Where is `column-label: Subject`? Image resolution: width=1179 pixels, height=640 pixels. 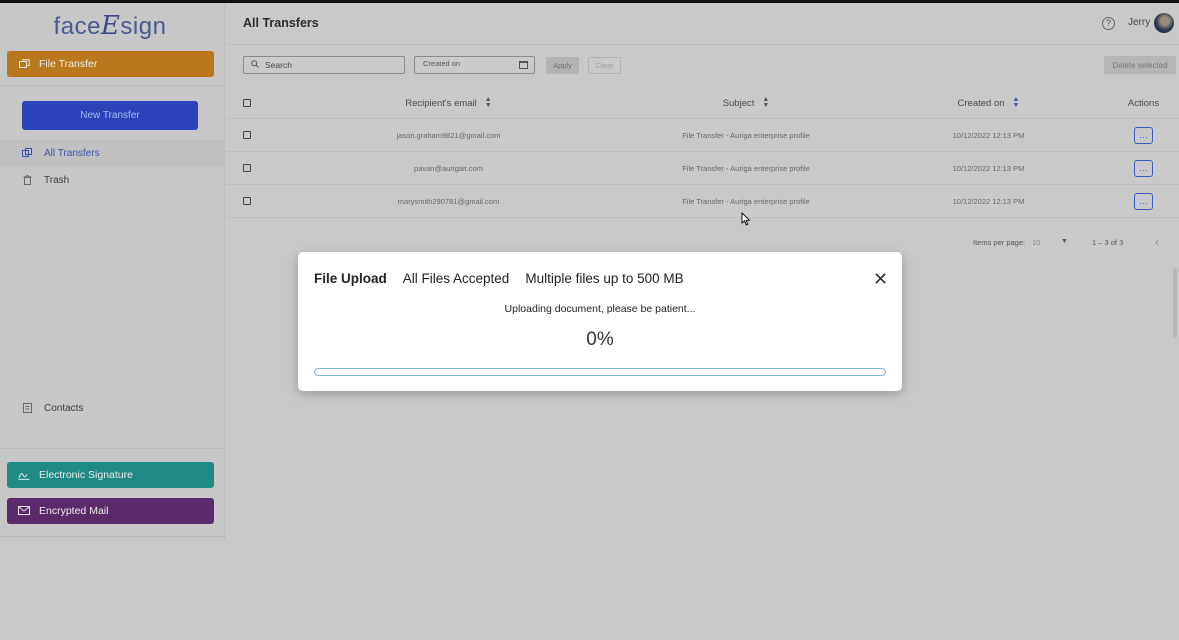
column-label: Subject is located at coordinates (738, 103).